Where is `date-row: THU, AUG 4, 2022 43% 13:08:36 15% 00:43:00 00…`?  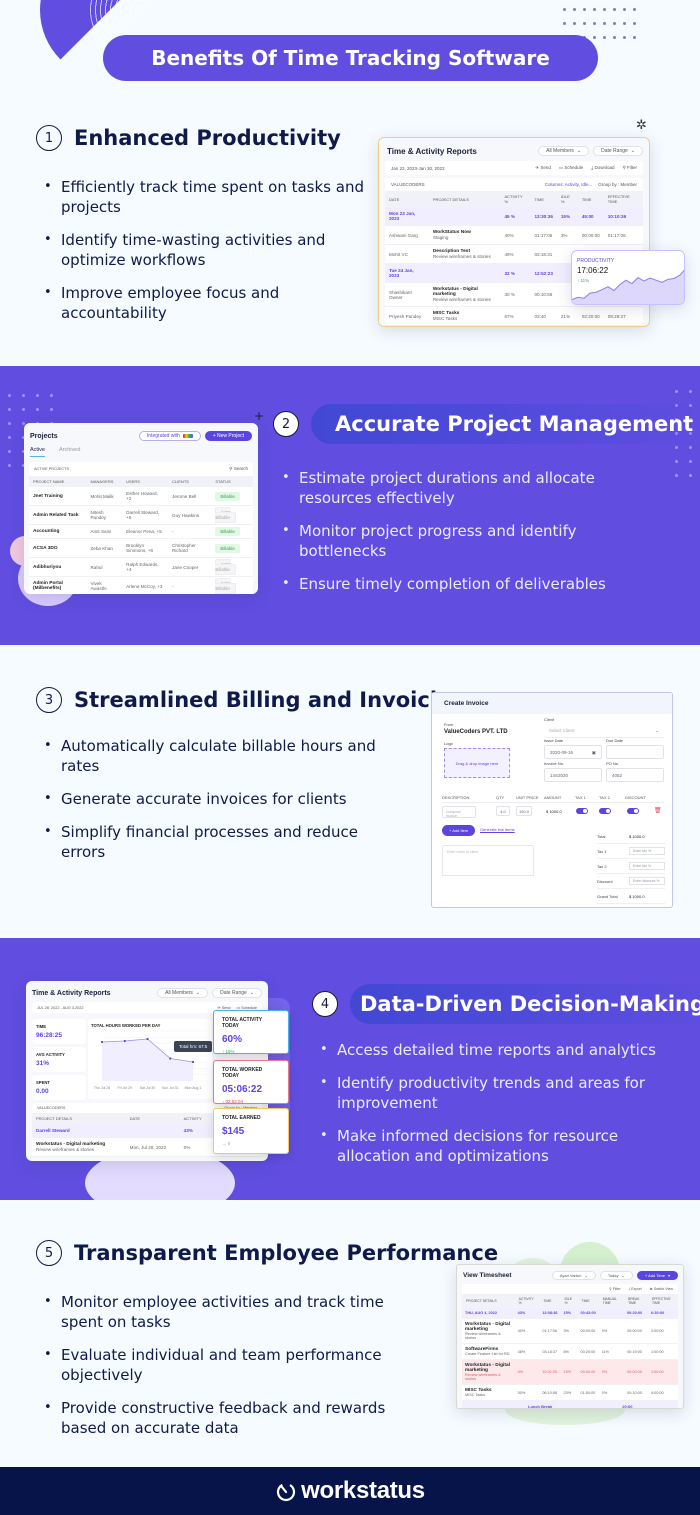
date-row: THU, AUG 4, 2022 43% 13:08:36 15% 00:43:00 00… is located at coordinates (570, 1313).